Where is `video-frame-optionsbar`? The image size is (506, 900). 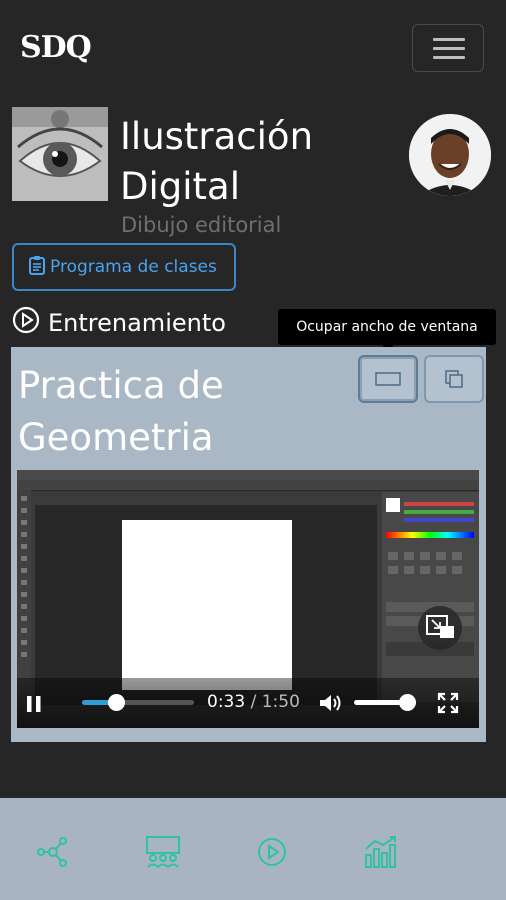 video-frame-optionsbar is located at coordinates (248, 485).